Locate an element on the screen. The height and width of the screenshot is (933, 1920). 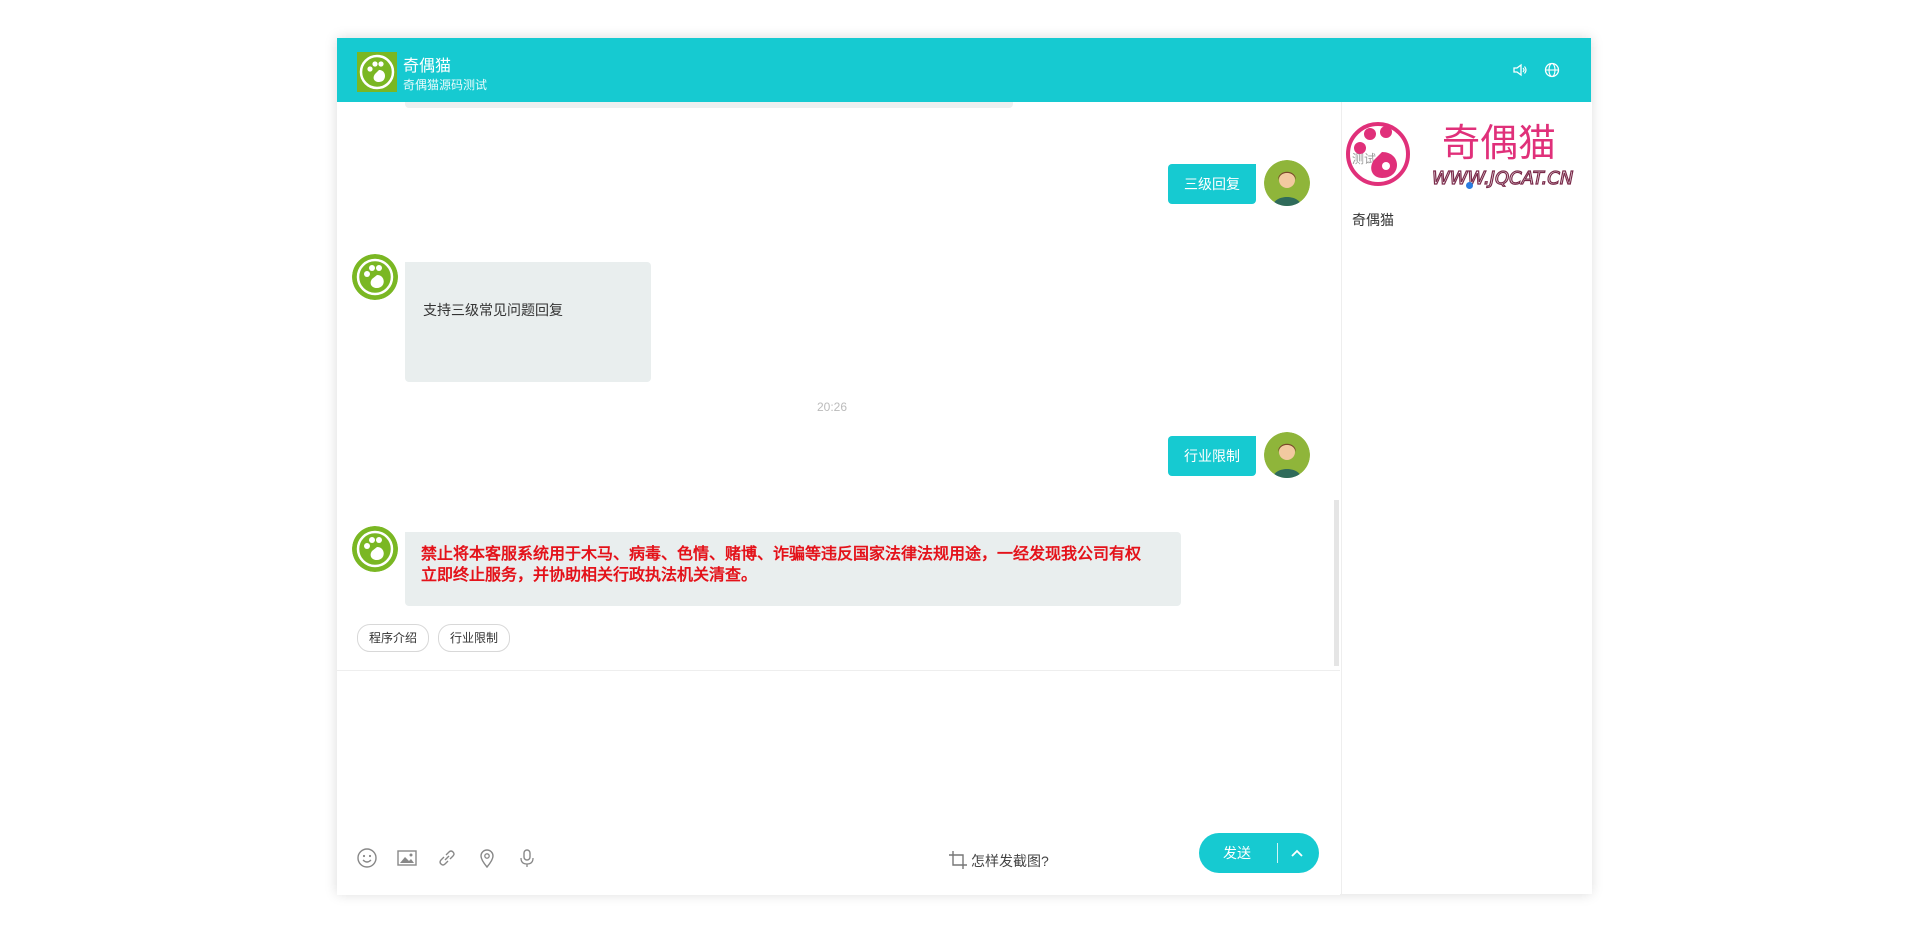
sidebar: 测试 奇偶猫 WWW.JQCAT.CN 奇偶猫 is located at coordinates (1466, 498).